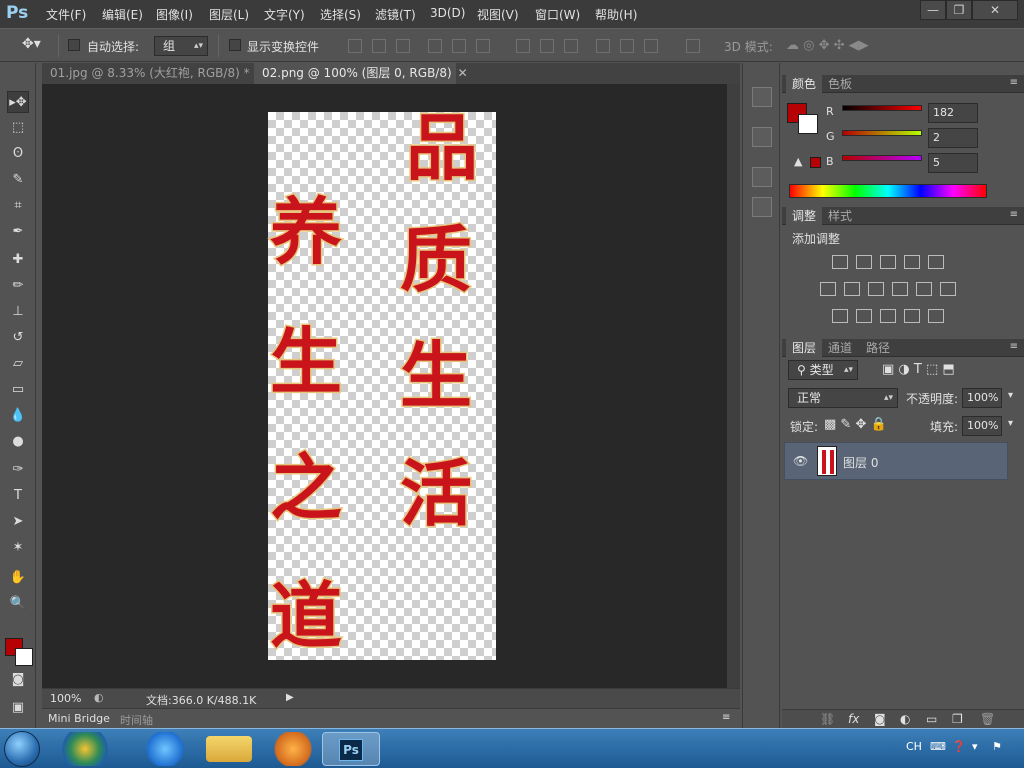 The width and height of the screenshot is (1024, 768). Describe the element at coordinates (843, 398) in the screenshot. I see `blend-mode-dropdown: 正常 ▴▾` at that location.